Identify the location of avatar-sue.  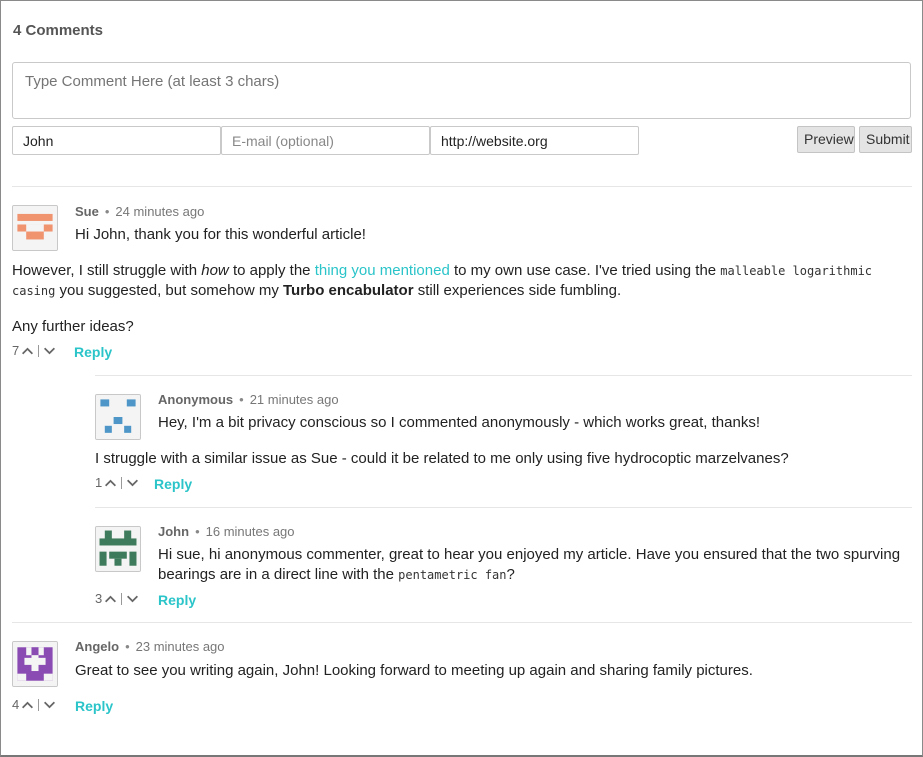
(35, 228).